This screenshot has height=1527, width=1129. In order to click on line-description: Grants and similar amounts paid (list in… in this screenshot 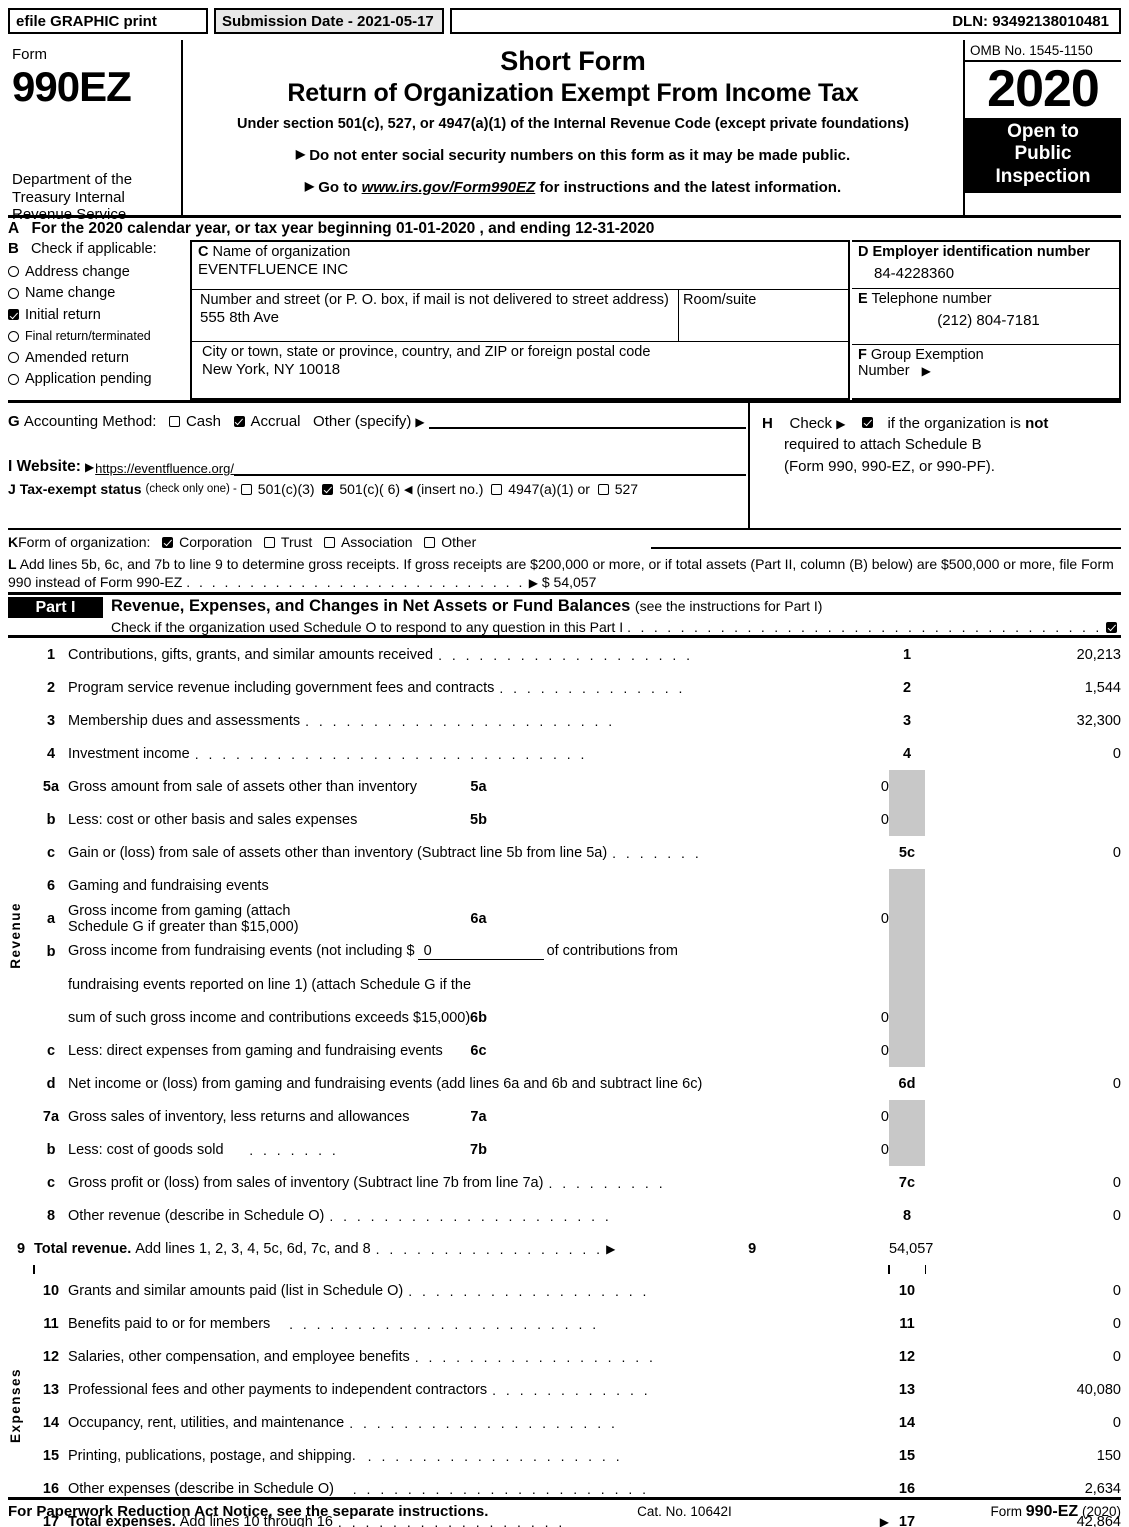, I will do `click(478, 1290)`.